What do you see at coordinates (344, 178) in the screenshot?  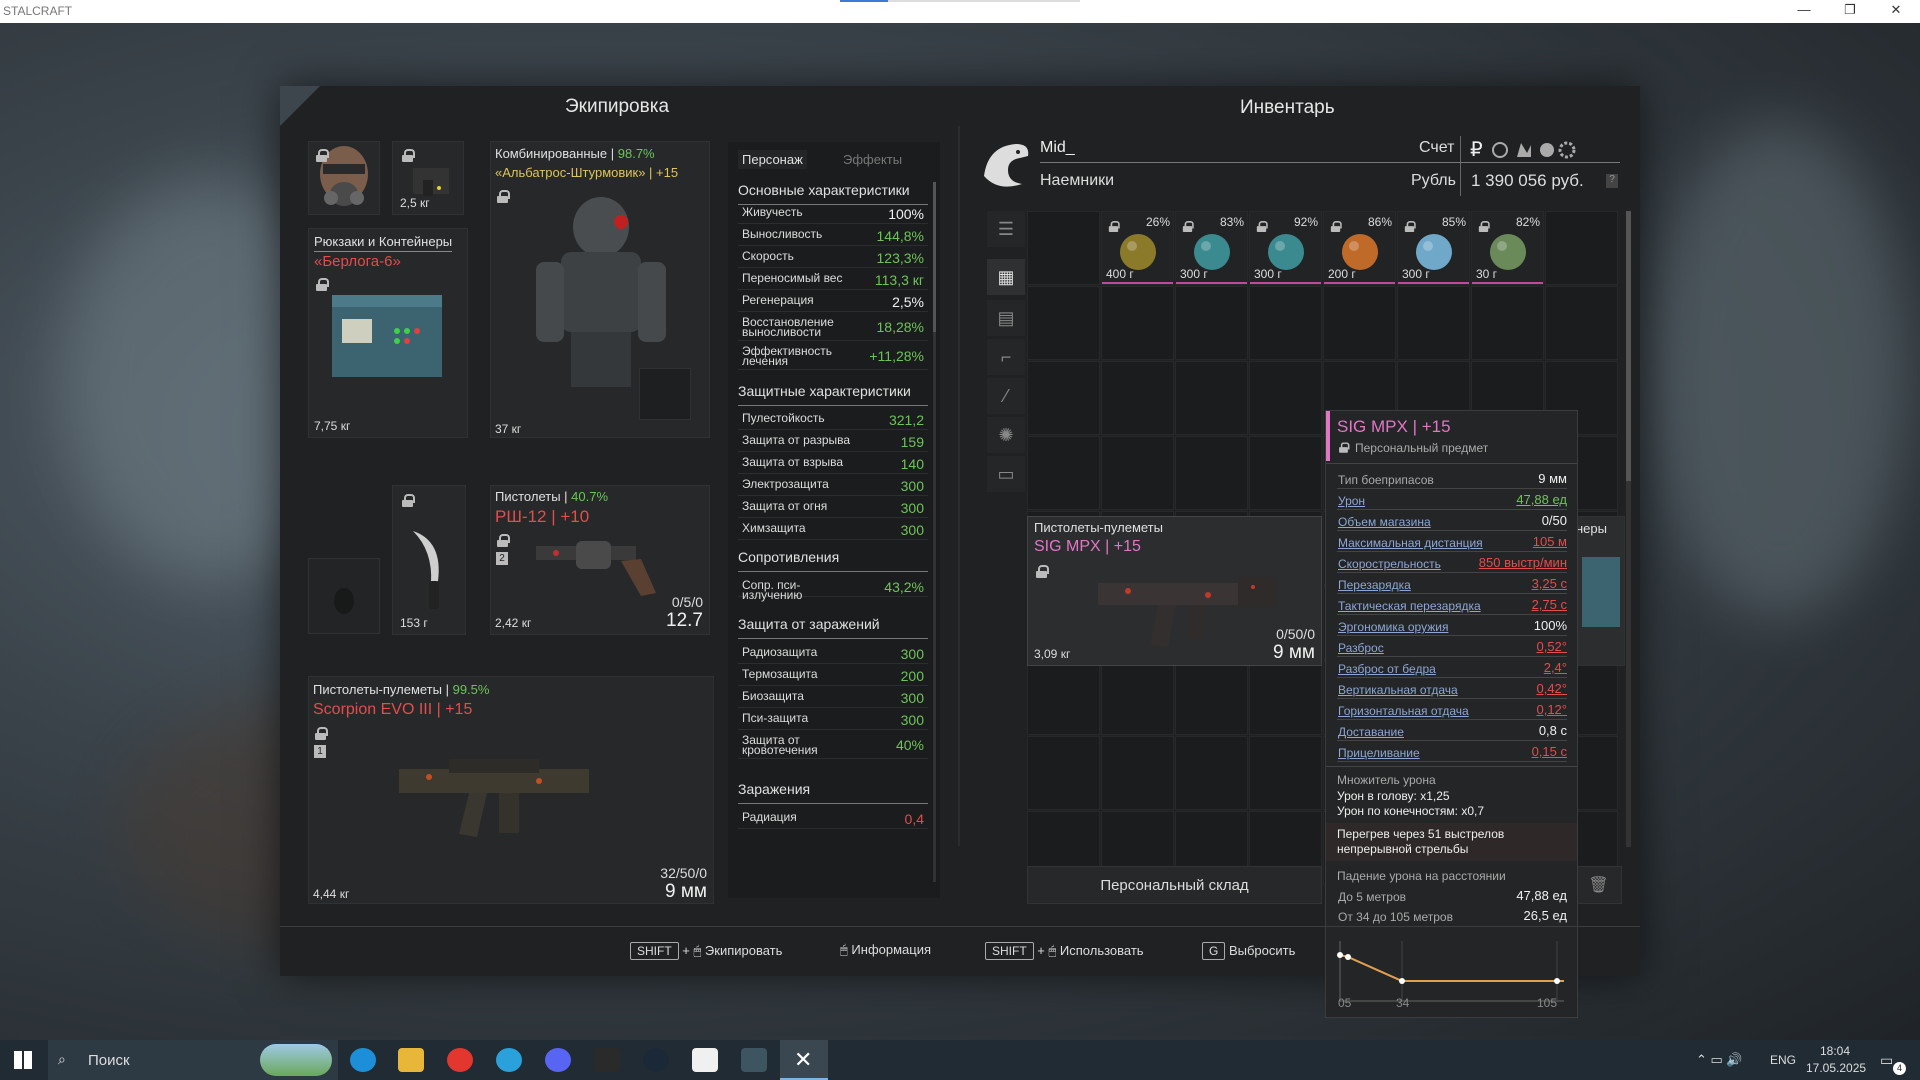 I see `mask-slot` at bounding box center [344, 178].